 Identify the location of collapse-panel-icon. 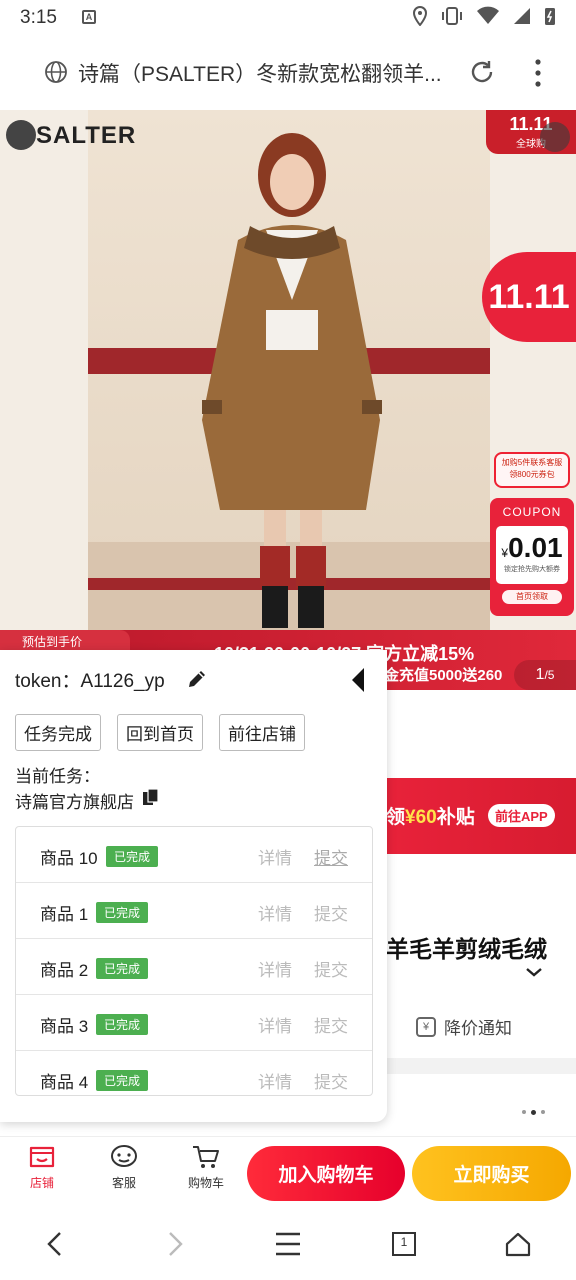
(358, 680).